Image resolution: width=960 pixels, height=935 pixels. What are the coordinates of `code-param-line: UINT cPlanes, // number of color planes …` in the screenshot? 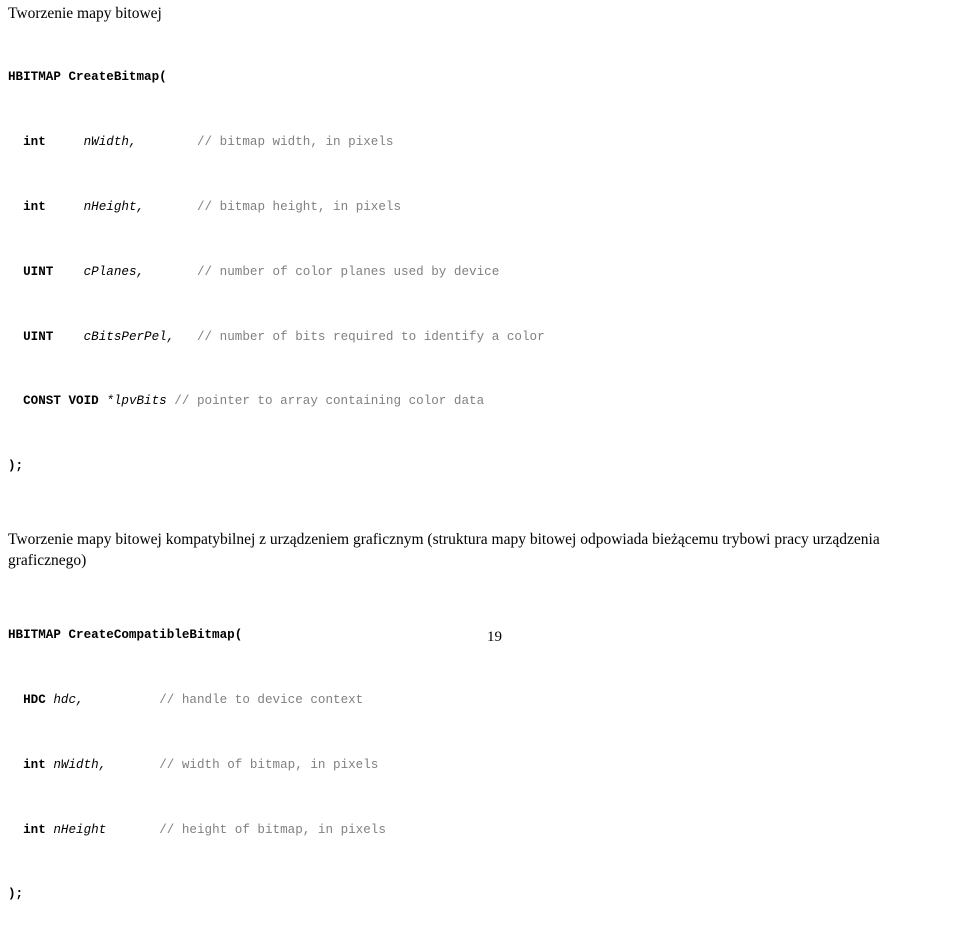 It's located at (479, 272).